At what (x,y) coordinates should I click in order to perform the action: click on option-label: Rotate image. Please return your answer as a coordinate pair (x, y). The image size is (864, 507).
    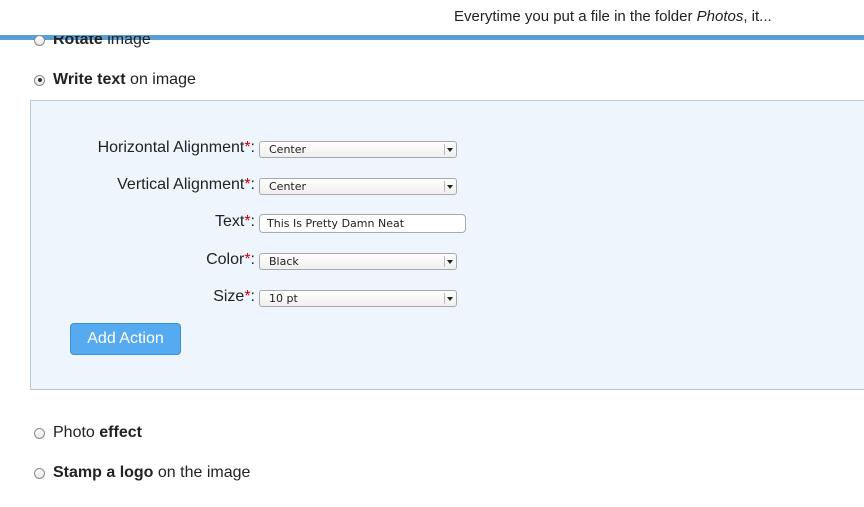
    Looking at the image, I should click on (102, 39).